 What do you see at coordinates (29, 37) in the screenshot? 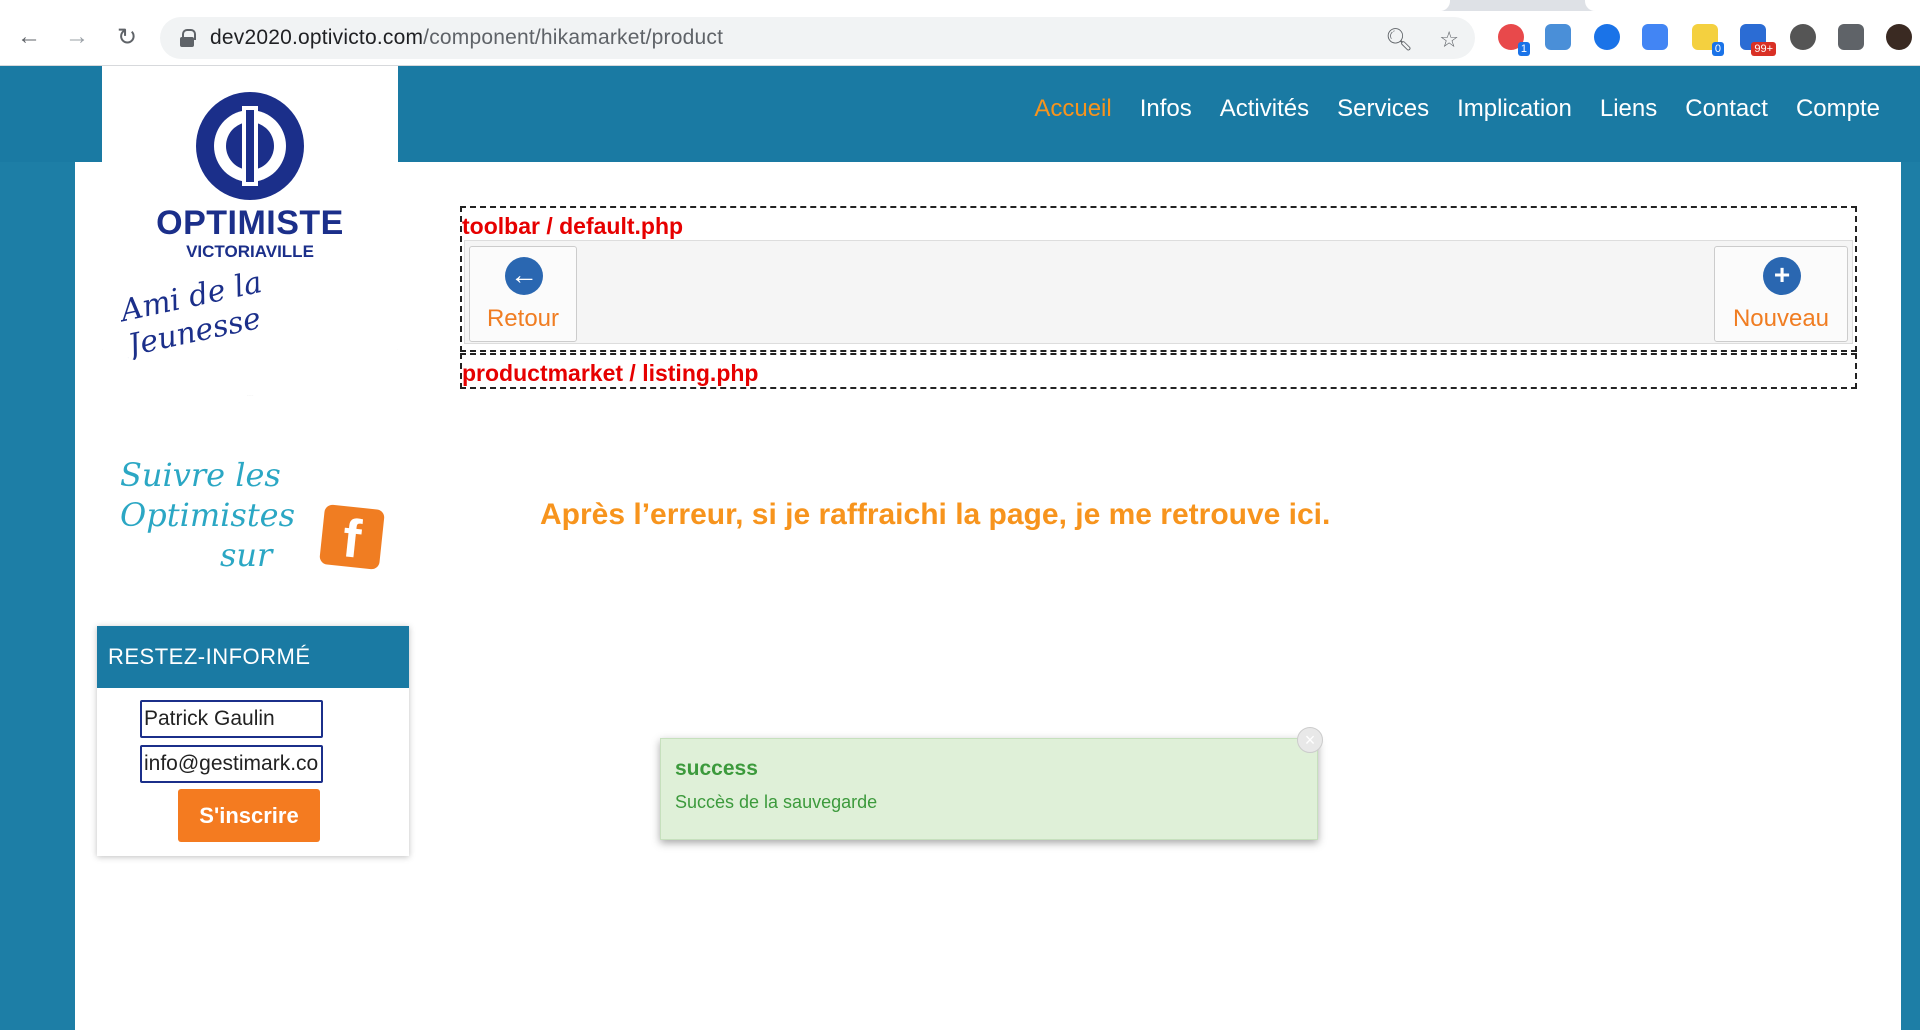
I see `back-arrow-icon: ←` at bounding box center [29, 37].